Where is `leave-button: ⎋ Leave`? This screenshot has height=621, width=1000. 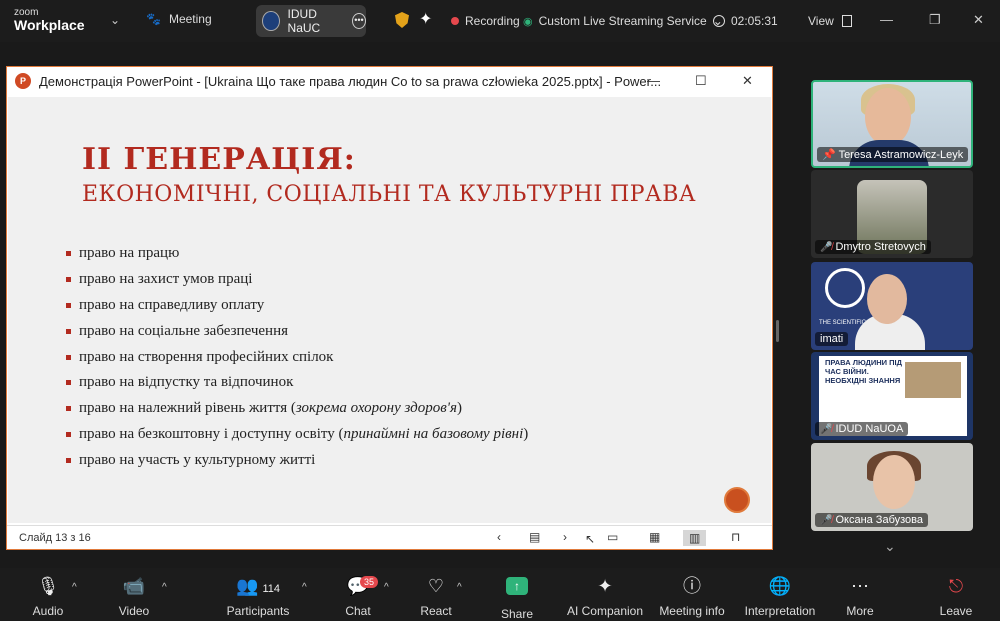 leave-button: ⎋ Leave is located at coordinates (956, 596).